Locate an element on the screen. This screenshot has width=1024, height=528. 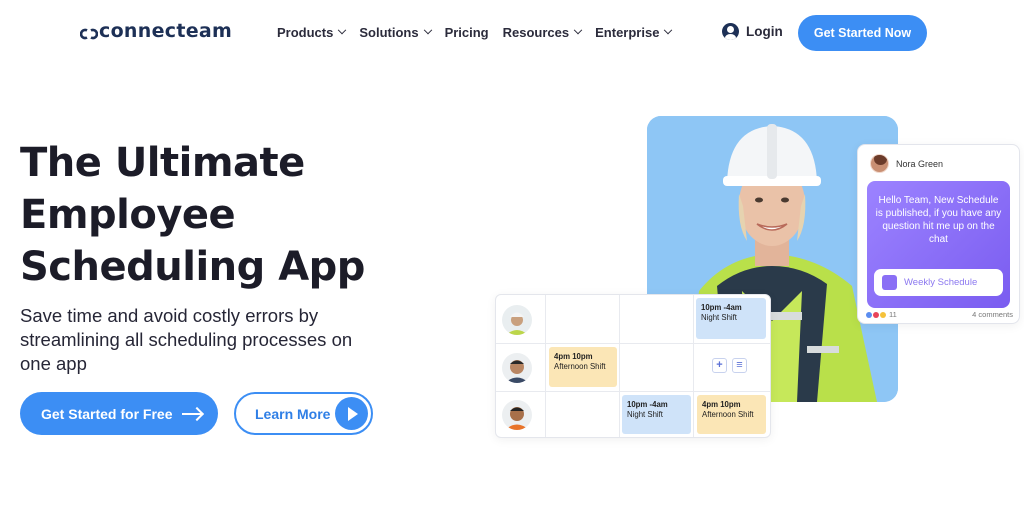
logo-text: connecteam is located at coordinates (166, 31).